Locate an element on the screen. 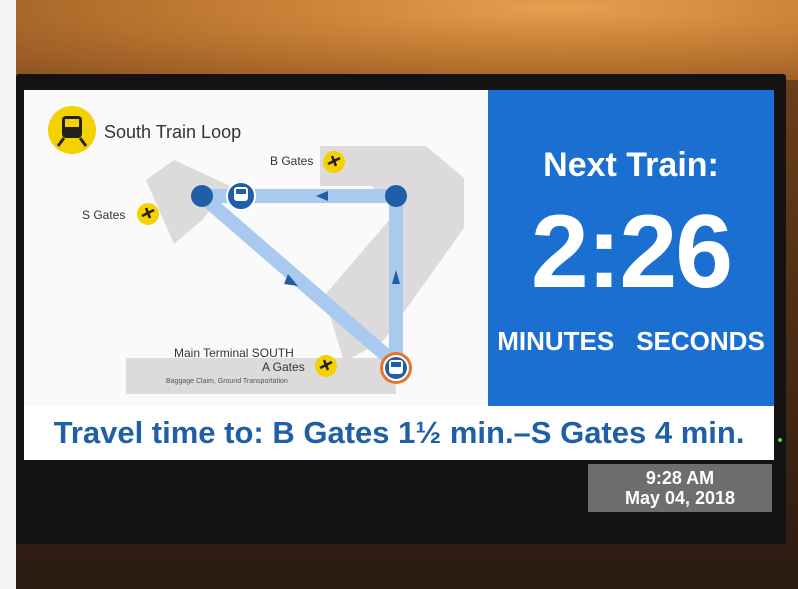 The image size is (798, 589). left-edge is located at coordinates (8, 294).